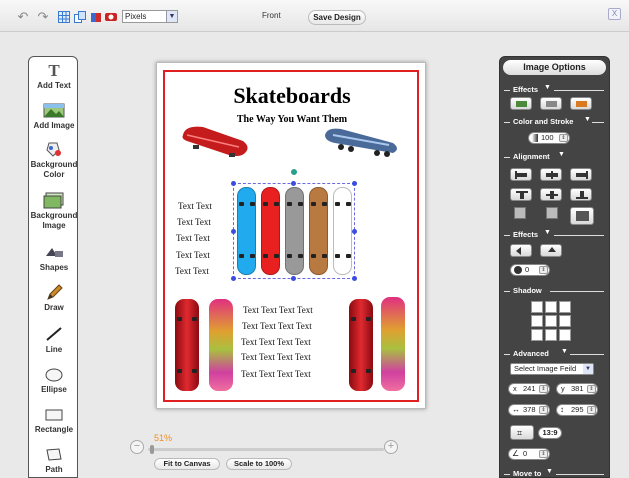 The image size is (629, 478). What do you see at coordinates (53, 160) in the screenshot?
I see `background-color-tool: Background Color` at bounding box center [53, 160].